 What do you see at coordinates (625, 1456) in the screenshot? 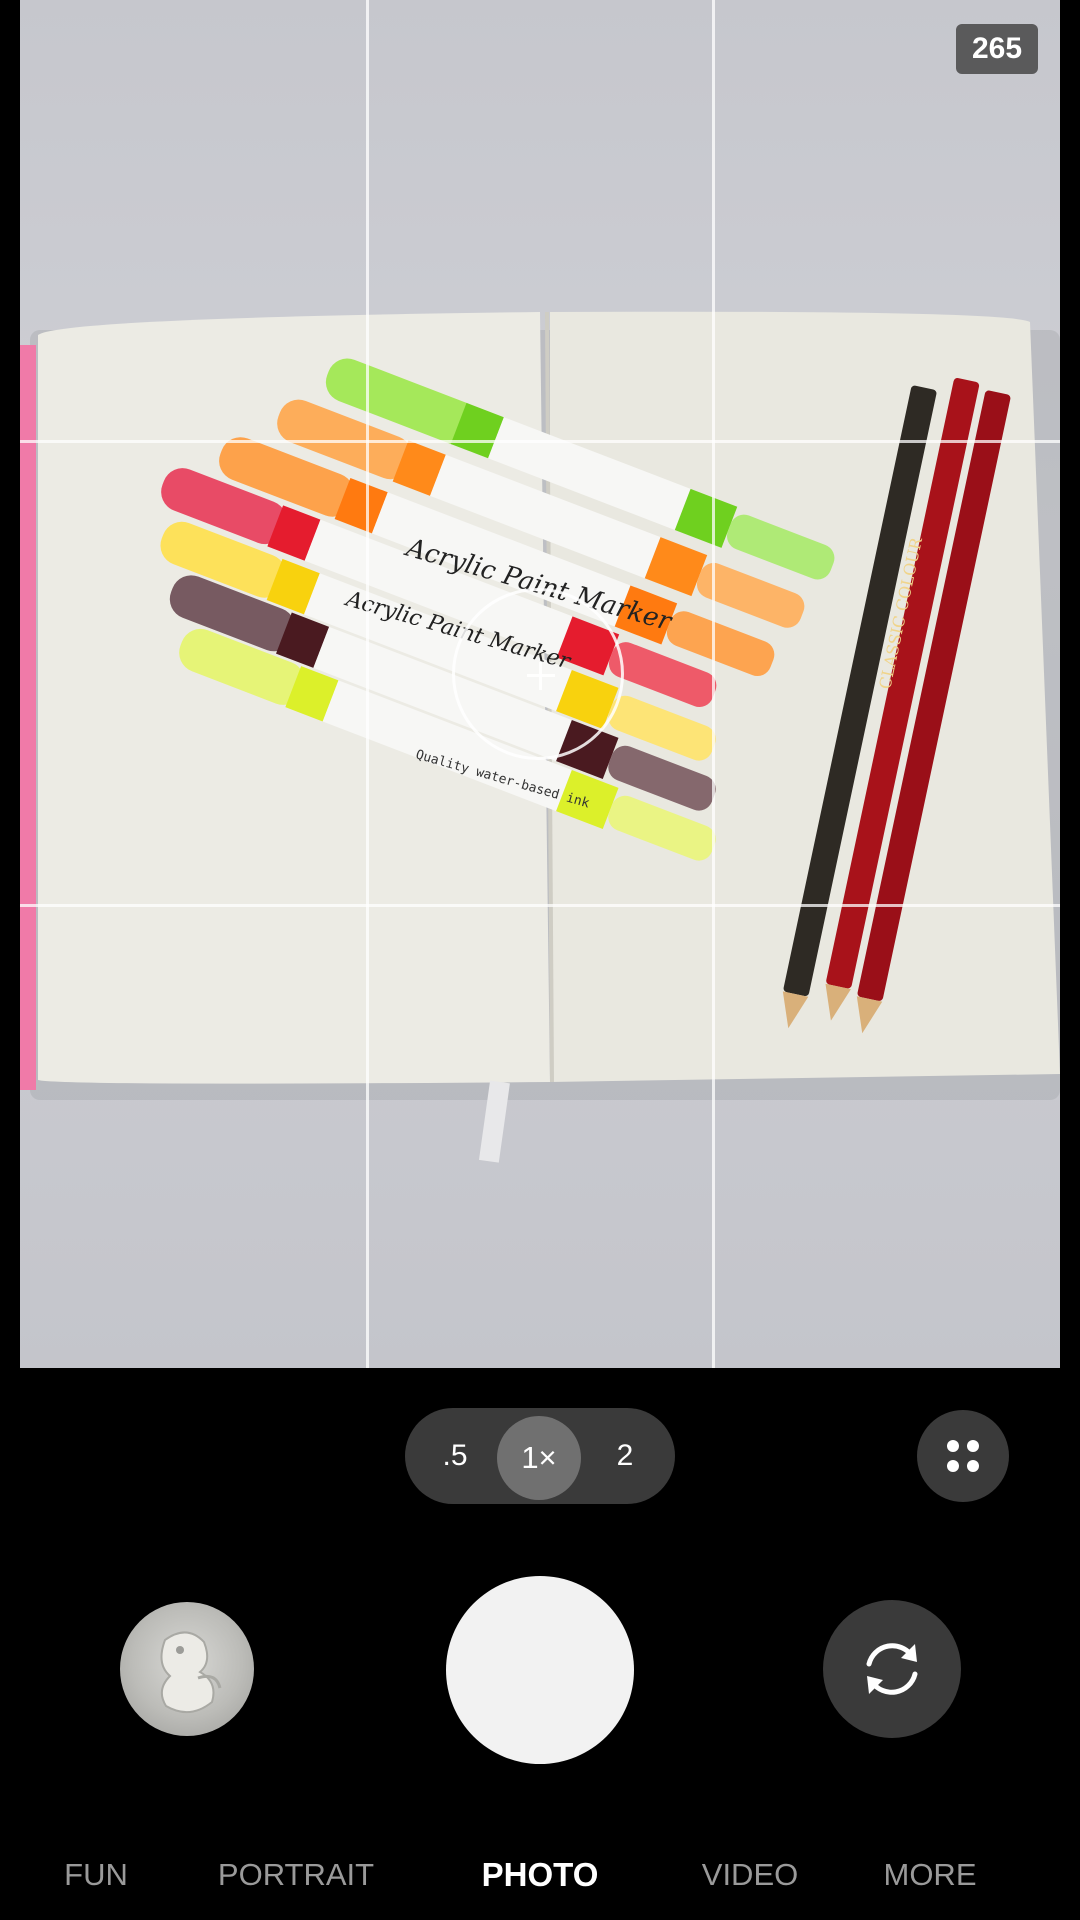
I see `zoom-2x-button: 2` at bounding box center [625, 1456].